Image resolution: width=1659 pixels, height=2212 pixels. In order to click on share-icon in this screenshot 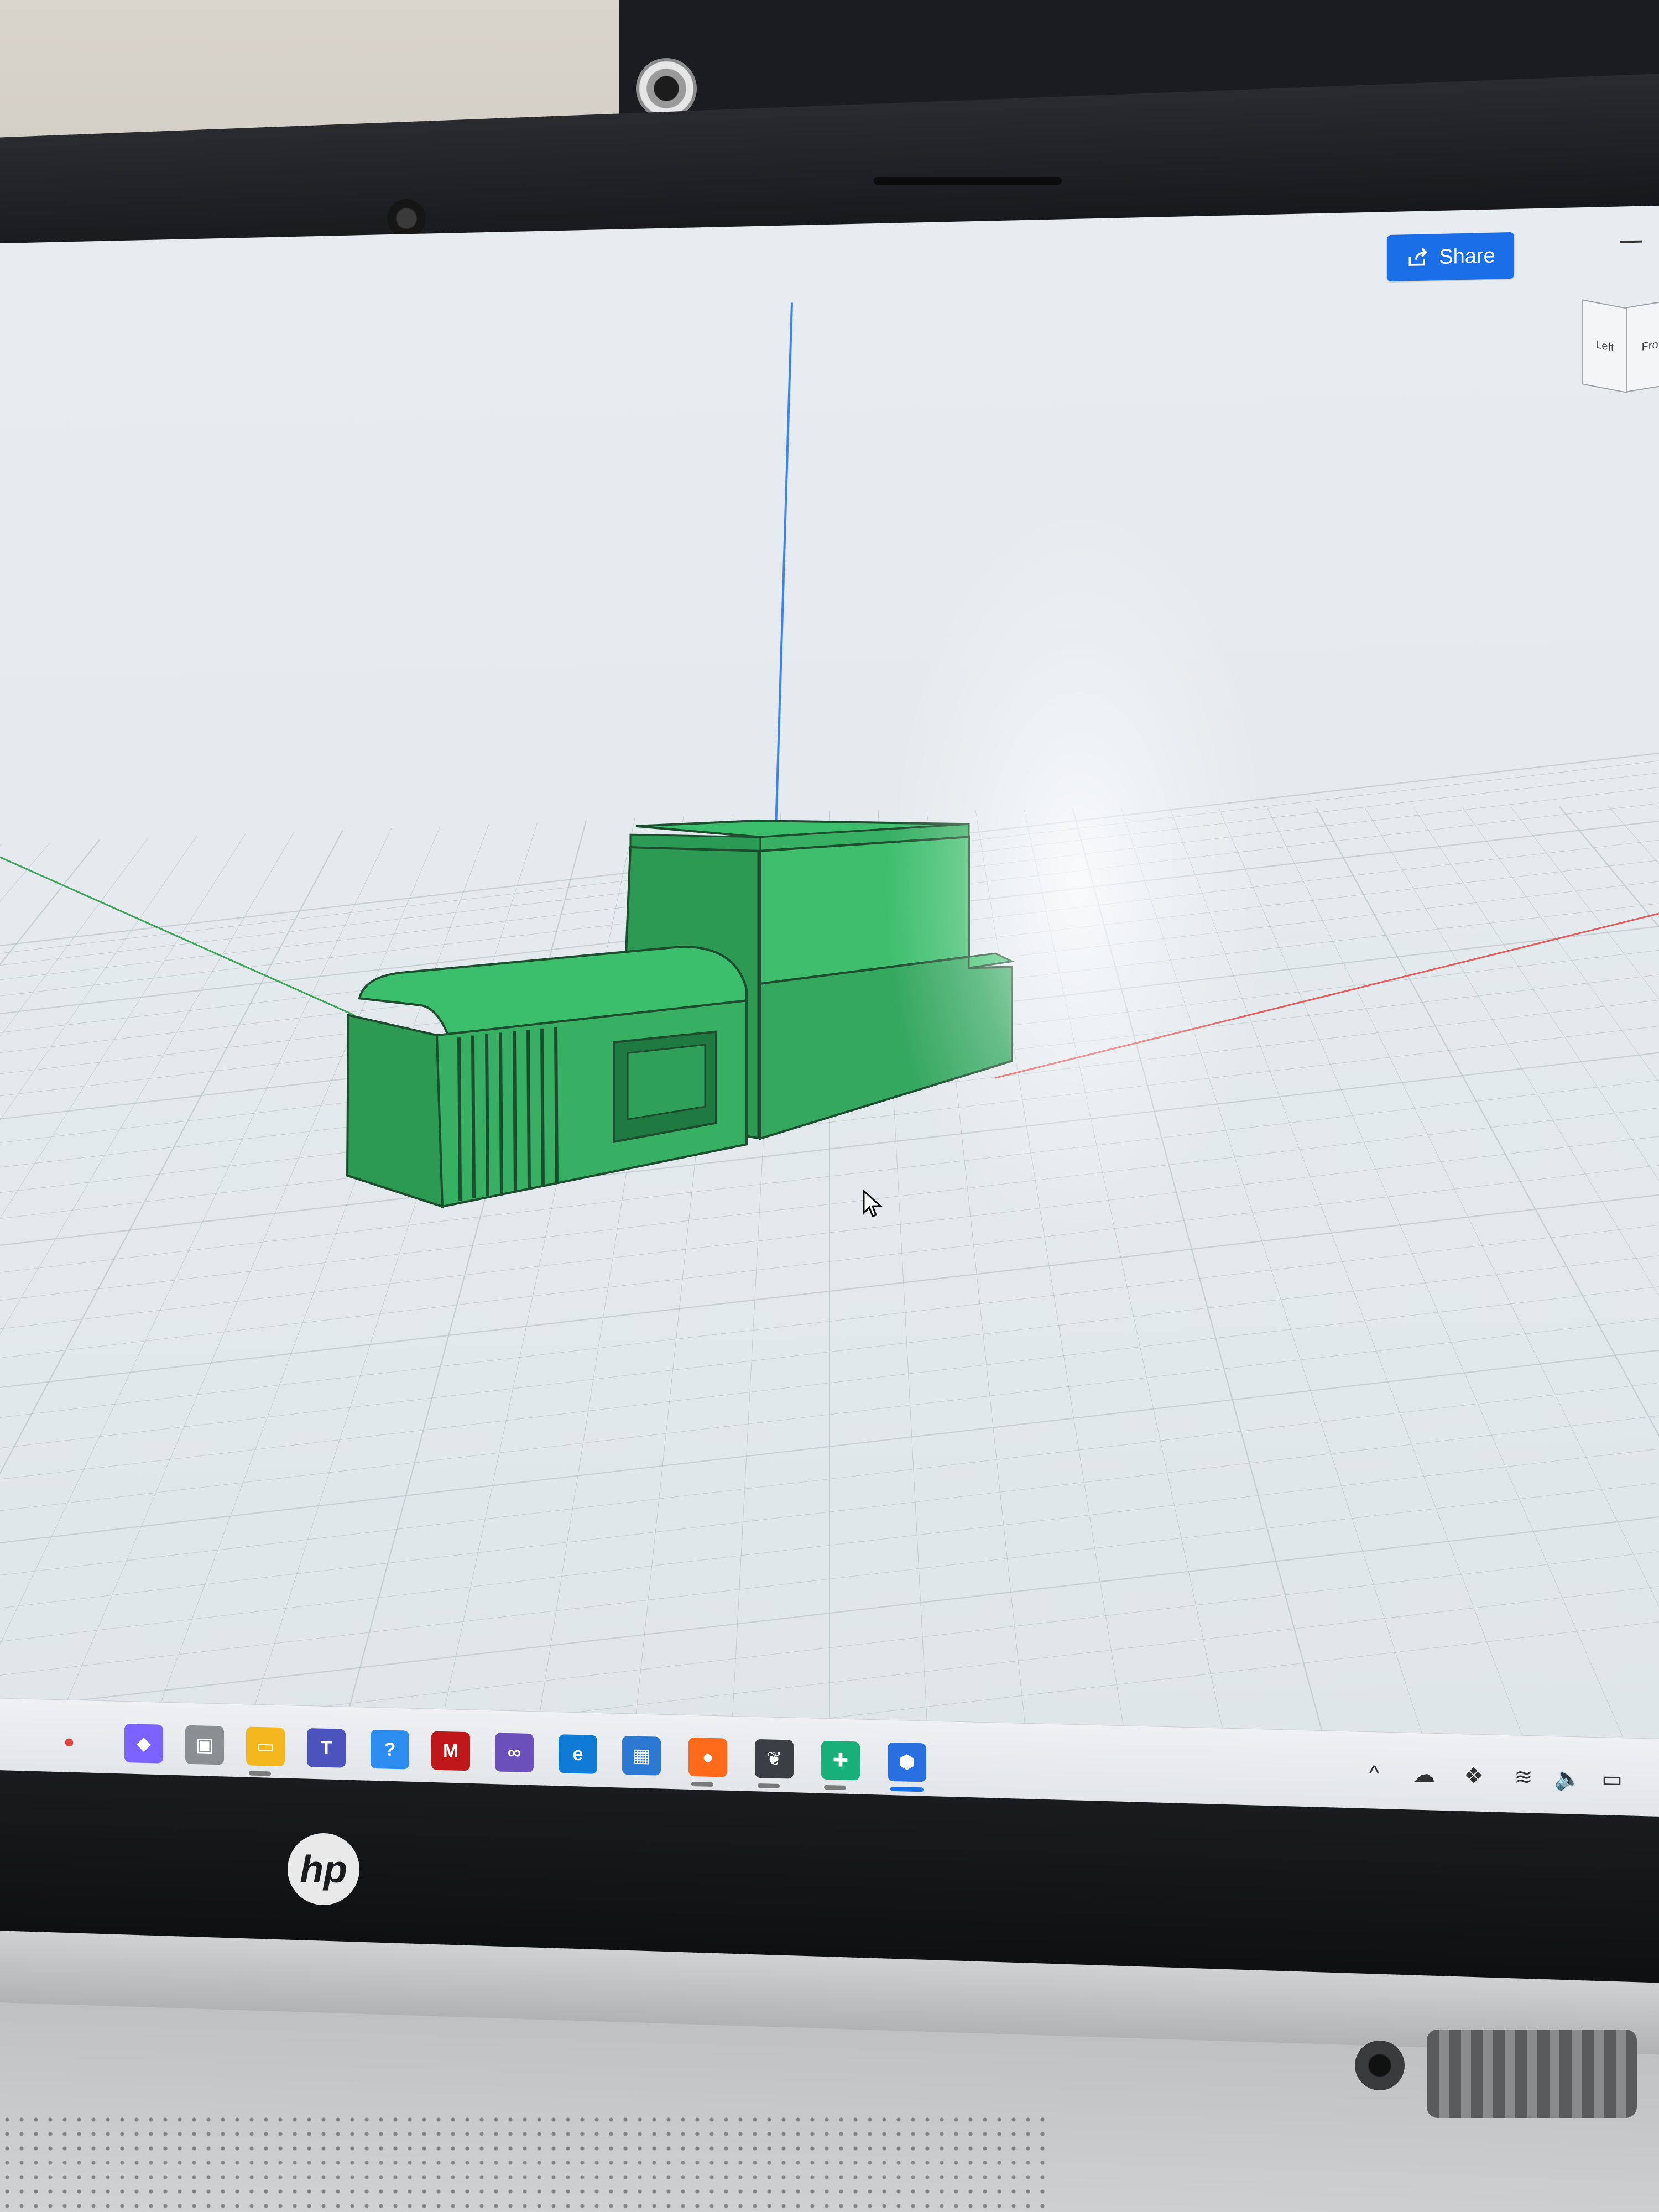, I will do `click(1418, 257)`.